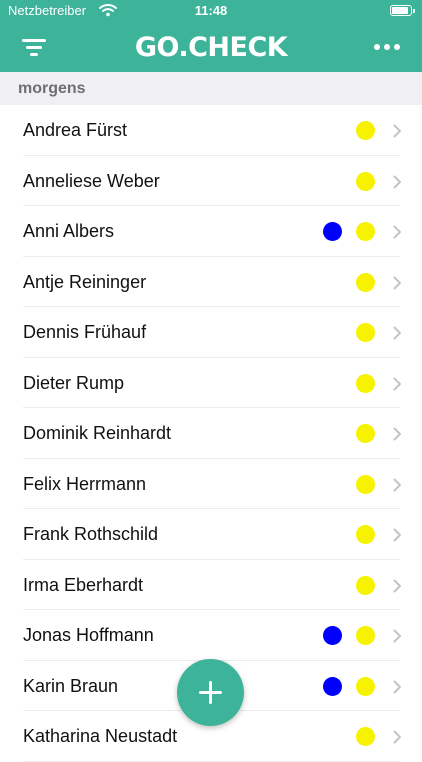 The image size is (422, 762). Describe the element at coordinates (211, 484) in the screenshot. I see `list-item: Felix Herrmann` at that location.